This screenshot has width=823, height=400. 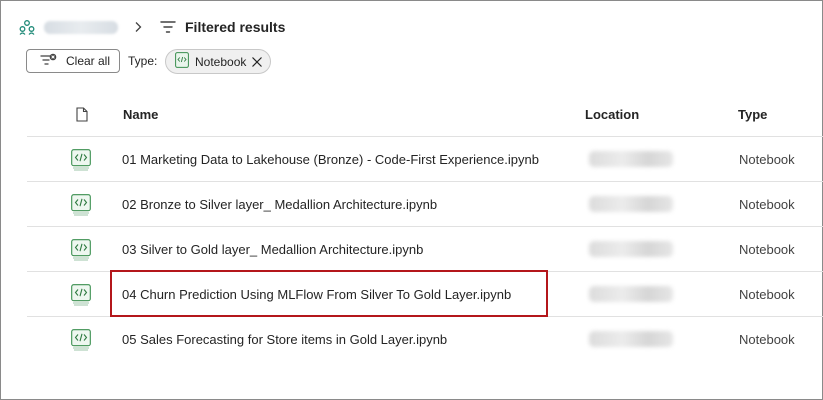 What do you see at coordinates (752, 114) in the screenshot?
I see `column-header-type: Type` at bounding box center [752, 114].